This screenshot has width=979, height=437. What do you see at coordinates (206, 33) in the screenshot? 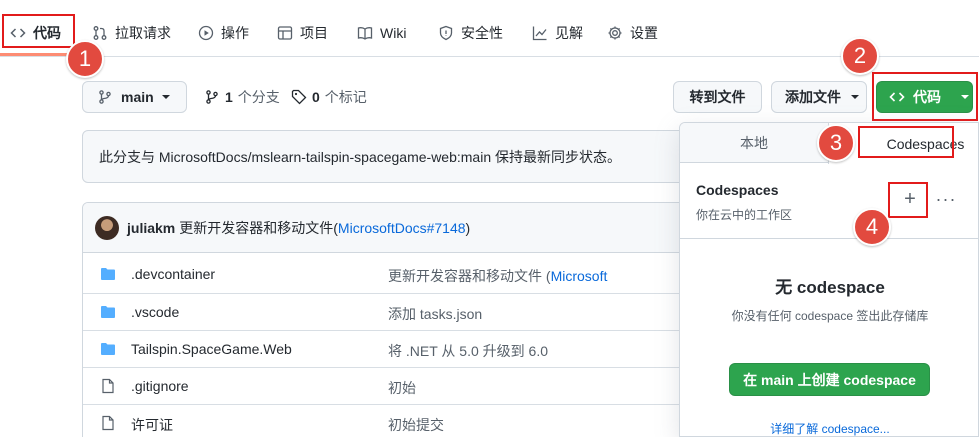
I see `play-icon` at bounding box center [206, 33].